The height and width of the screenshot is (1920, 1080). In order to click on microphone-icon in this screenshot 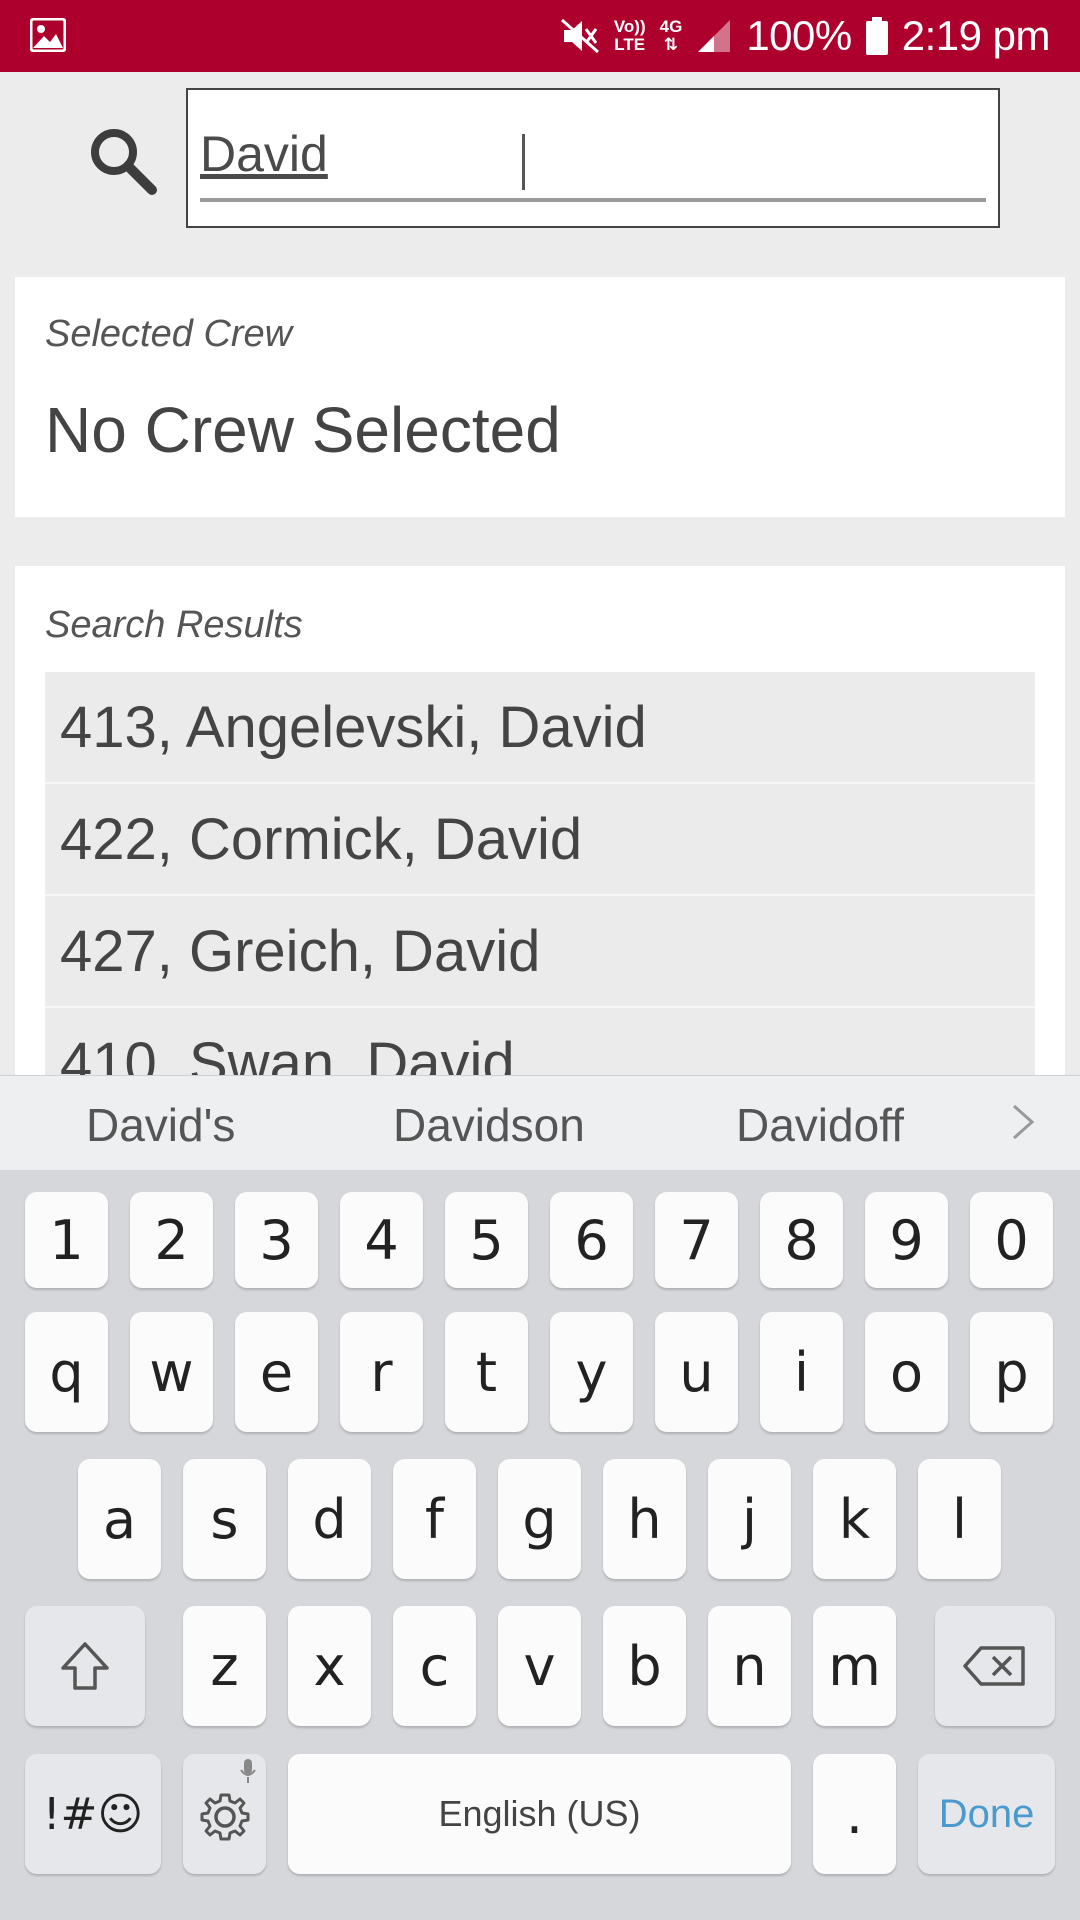, I will do `click(248, 1771)`.